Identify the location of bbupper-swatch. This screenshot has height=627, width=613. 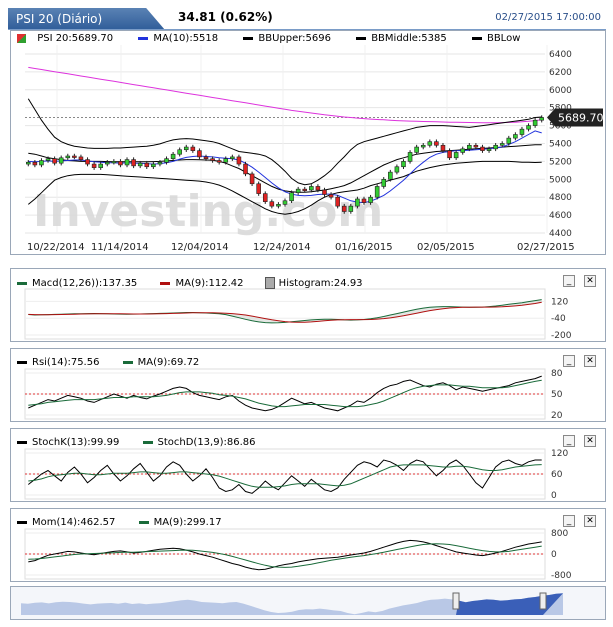
(248, 38).